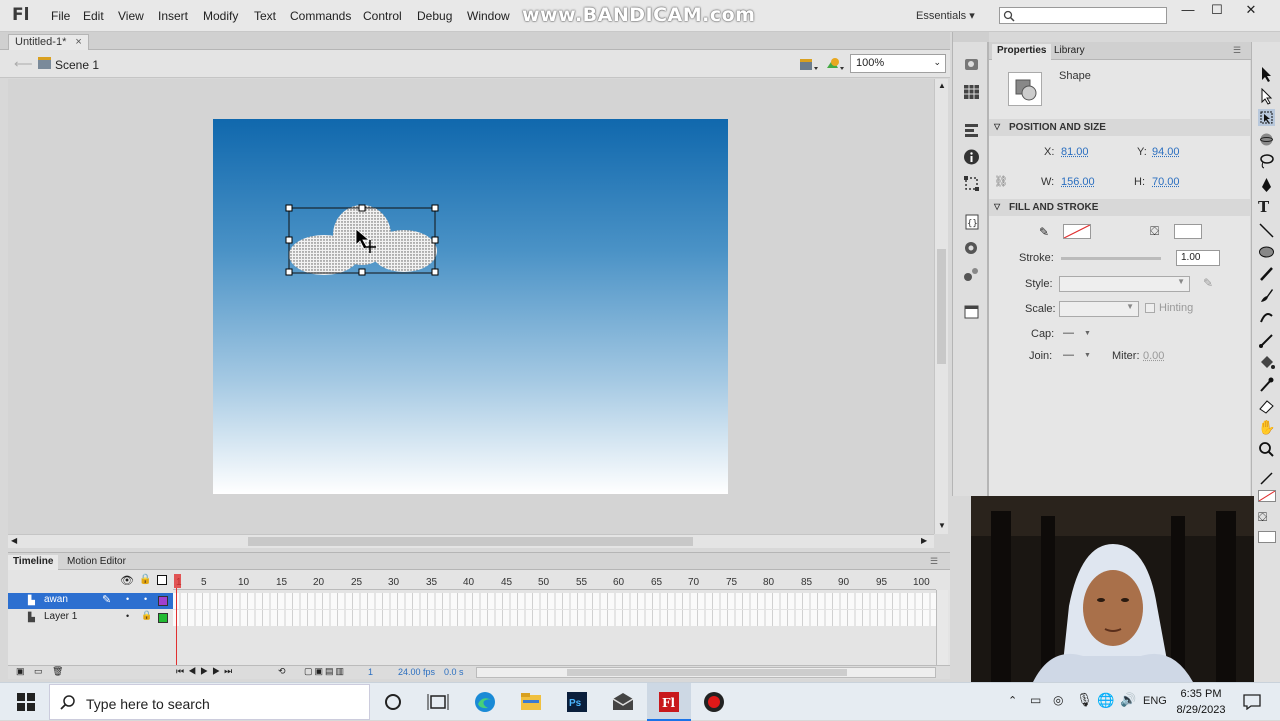  What do you see at coordinates (56, 599) in the screenshot?
I see `layer-name: awan` at bounding box center [56, 599].